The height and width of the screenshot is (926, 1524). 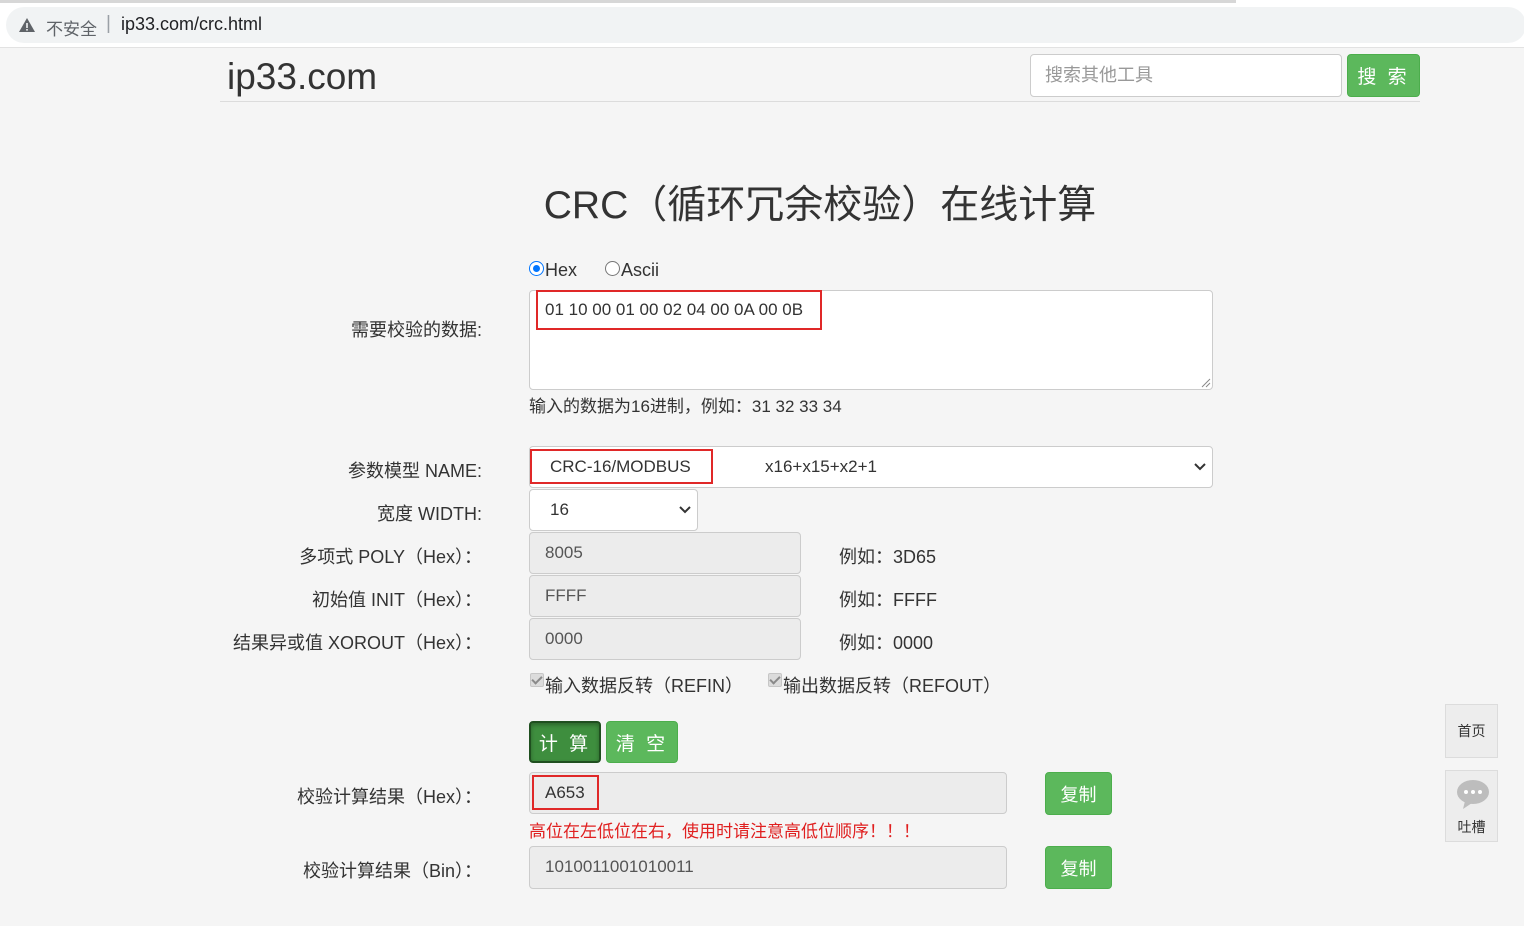 What do you see at coordinates (1078, 867) in the screenshot?
I see `copy-bin-button: 复制` at bounding box center [1078, 867].